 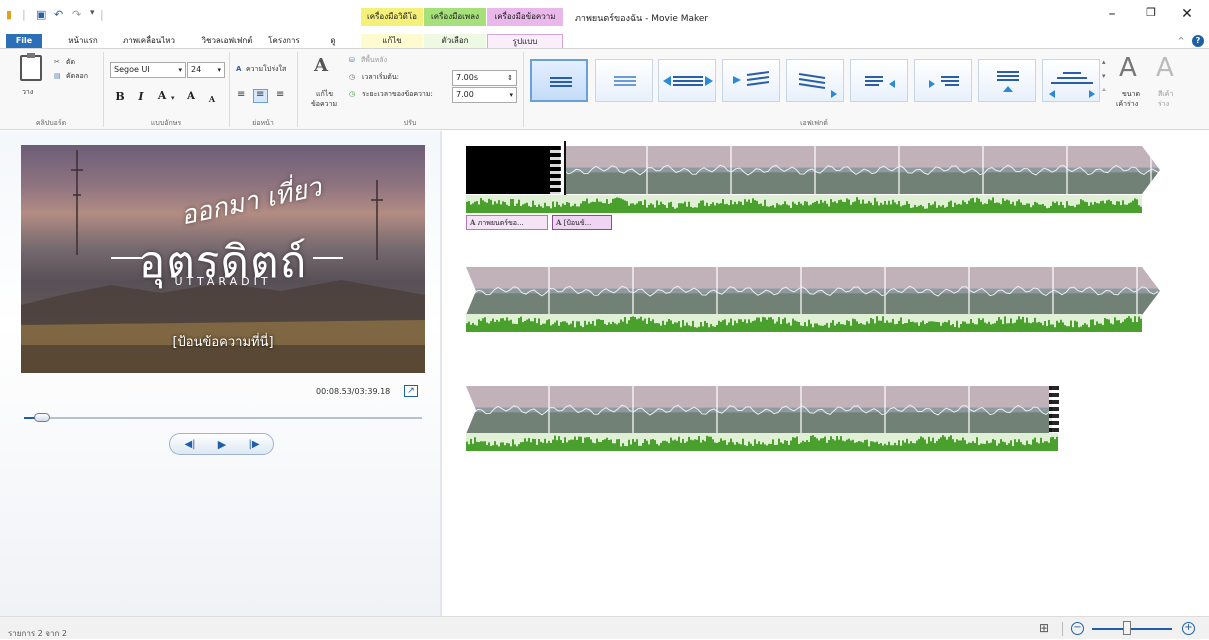 I want to click on paste-icon, so click(x=31, y=67).